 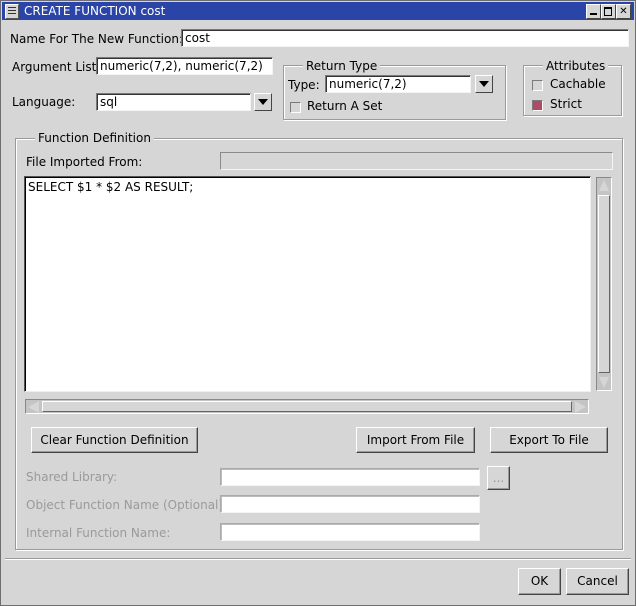 I want to click on language-select: sql, so click(x=173, y=102).